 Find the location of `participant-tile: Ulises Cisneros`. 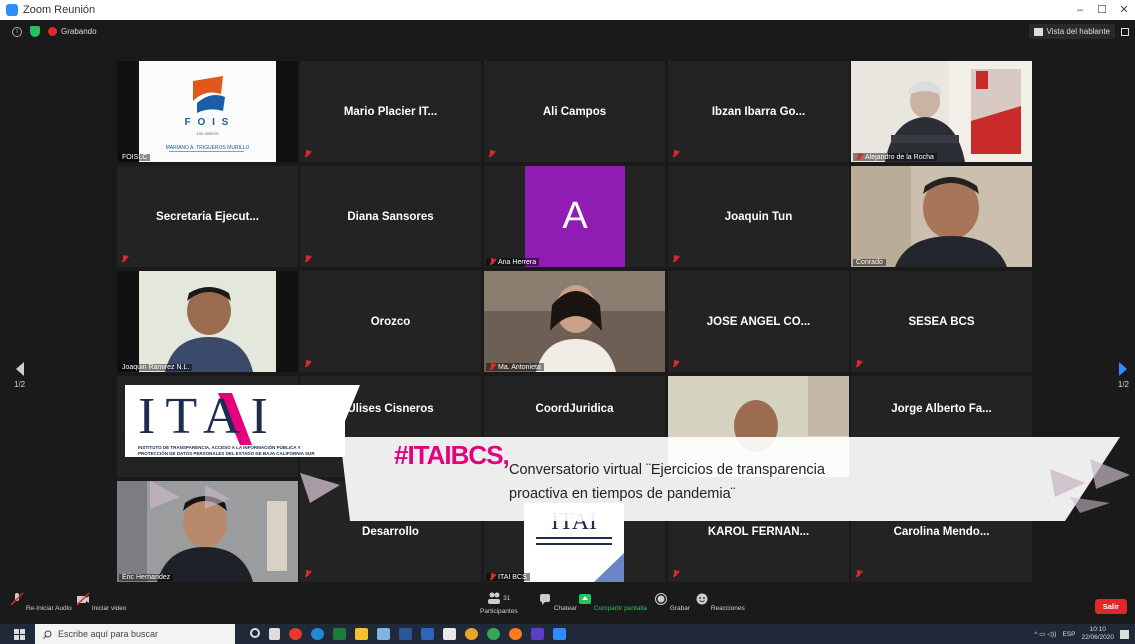

participant-tile: Ulises Cisneros is located at coordinates (390, 426).